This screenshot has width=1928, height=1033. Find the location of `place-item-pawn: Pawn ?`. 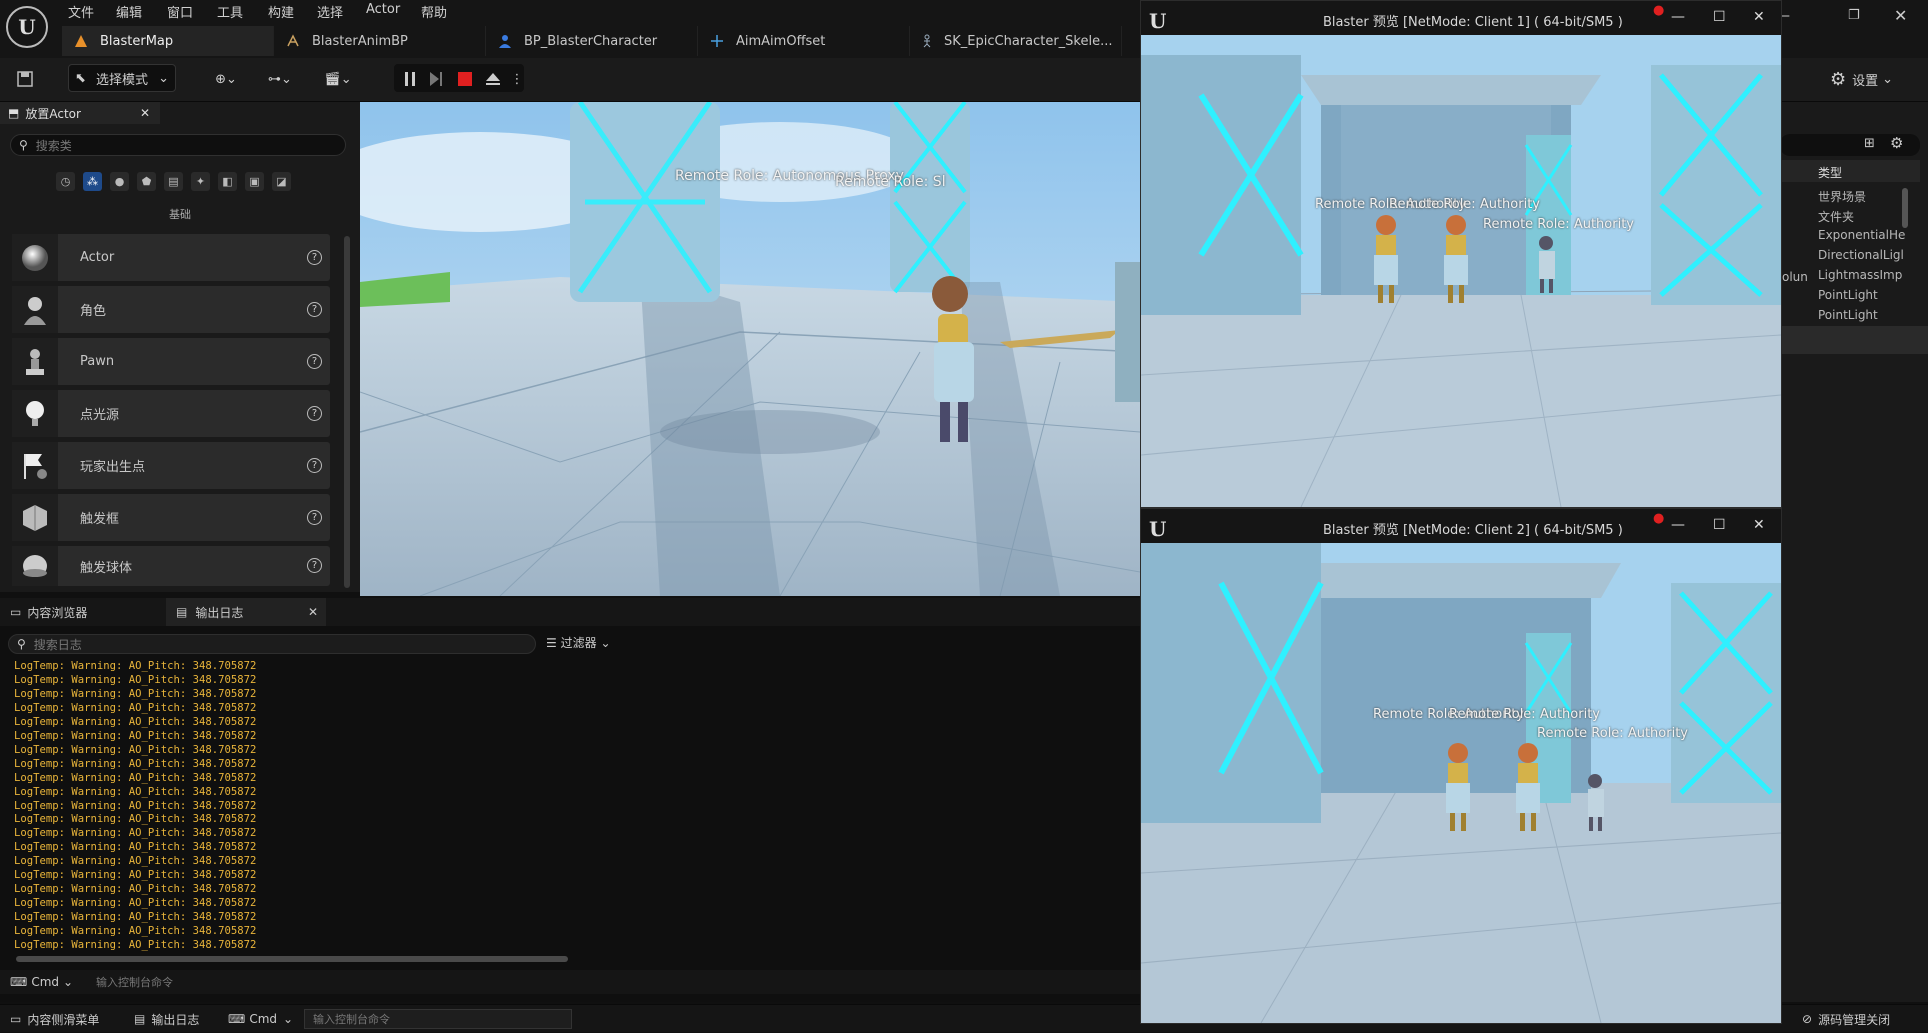

place-item-pawn: Pawn ? is located at coordinates (171, 361).